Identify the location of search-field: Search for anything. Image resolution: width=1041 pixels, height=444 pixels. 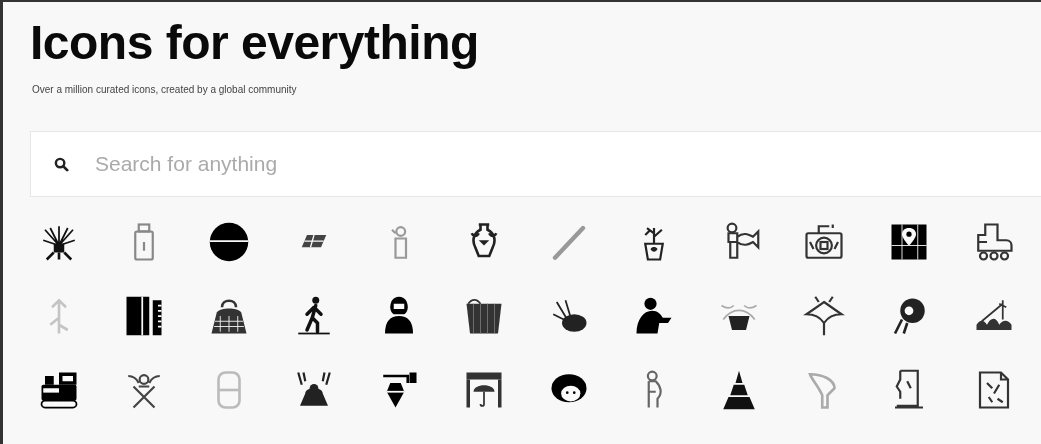
(535, 164).